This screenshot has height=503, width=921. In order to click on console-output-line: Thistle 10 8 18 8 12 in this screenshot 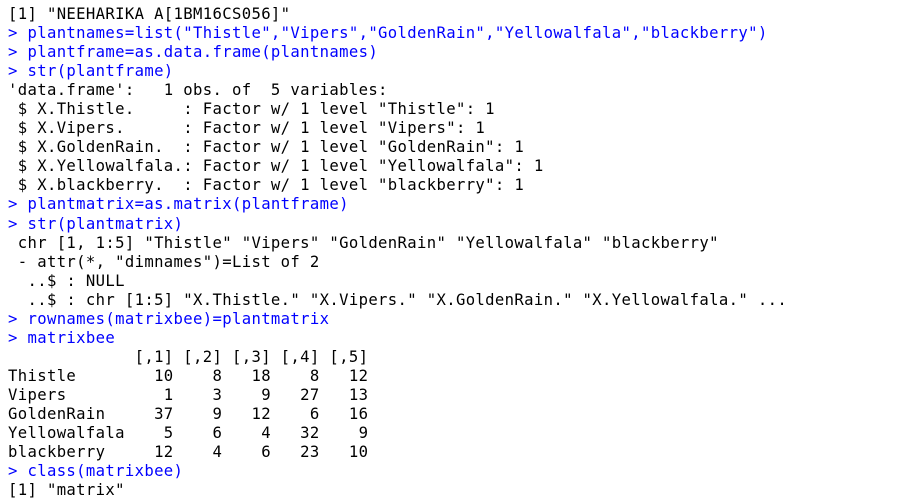, I will do `click(188, 375)`.